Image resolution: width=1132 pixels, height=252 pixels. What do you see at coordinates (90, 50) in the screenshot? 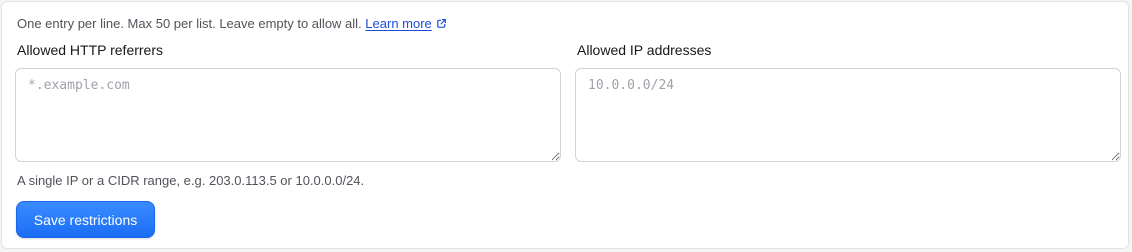
I see `referrers-label: Allowed HTTP referrers` at bounding box center [90, 50].